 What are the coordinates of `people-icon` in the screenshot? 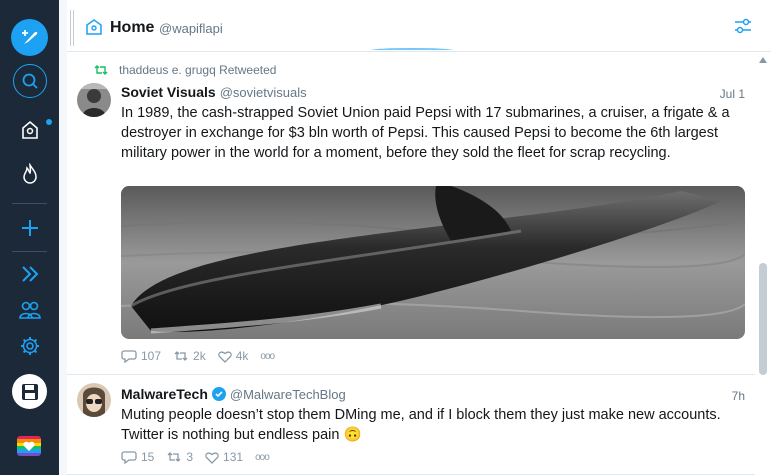 It's located at (29, 310).